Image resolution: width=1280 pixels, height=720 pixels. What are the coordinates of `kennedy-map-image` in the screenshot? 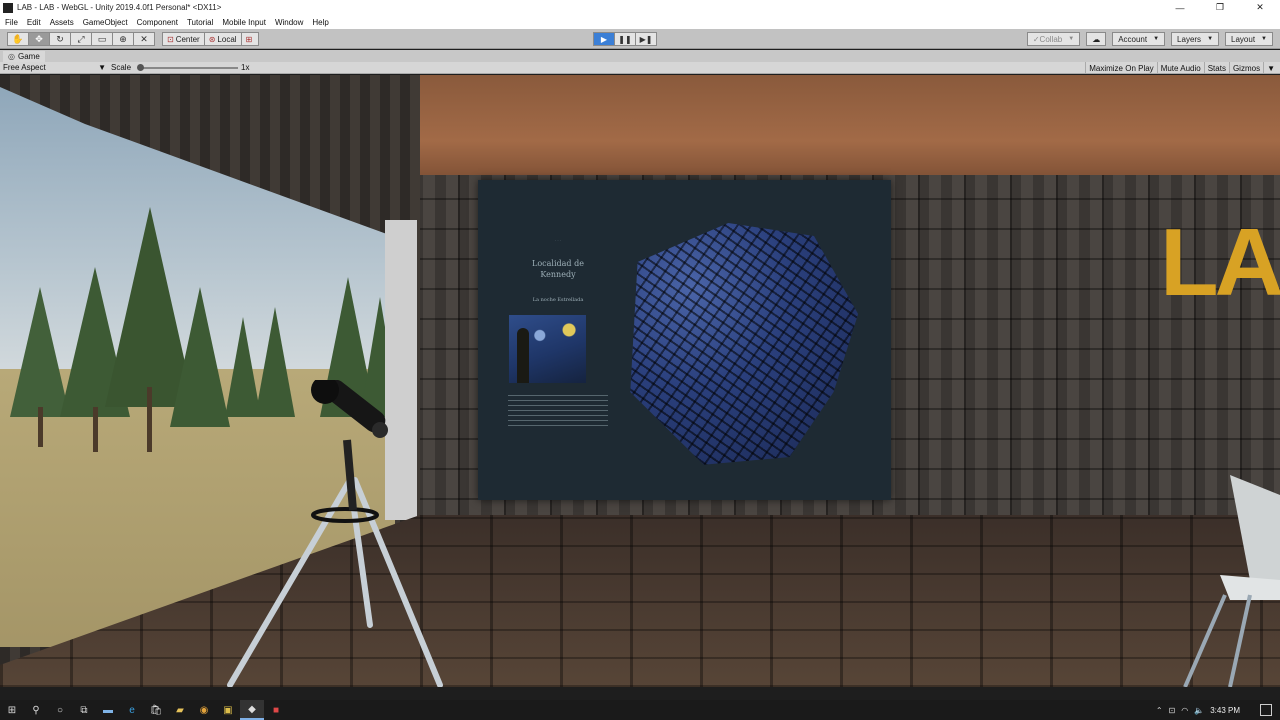 It's located at (744, 344).